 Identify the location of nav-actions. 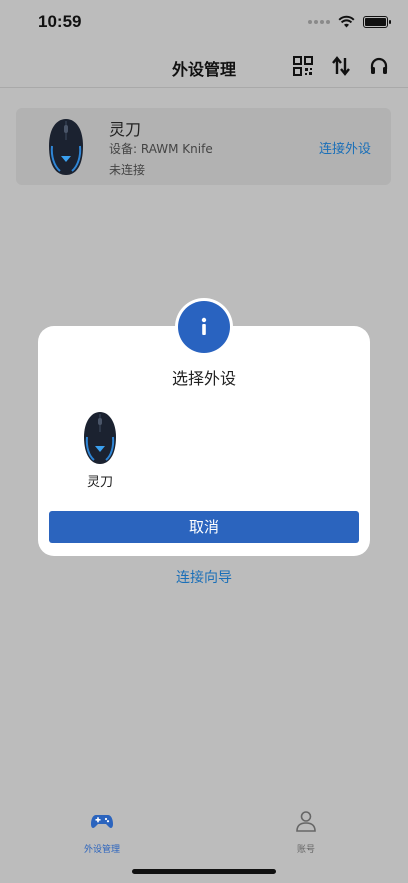
(341, 66).